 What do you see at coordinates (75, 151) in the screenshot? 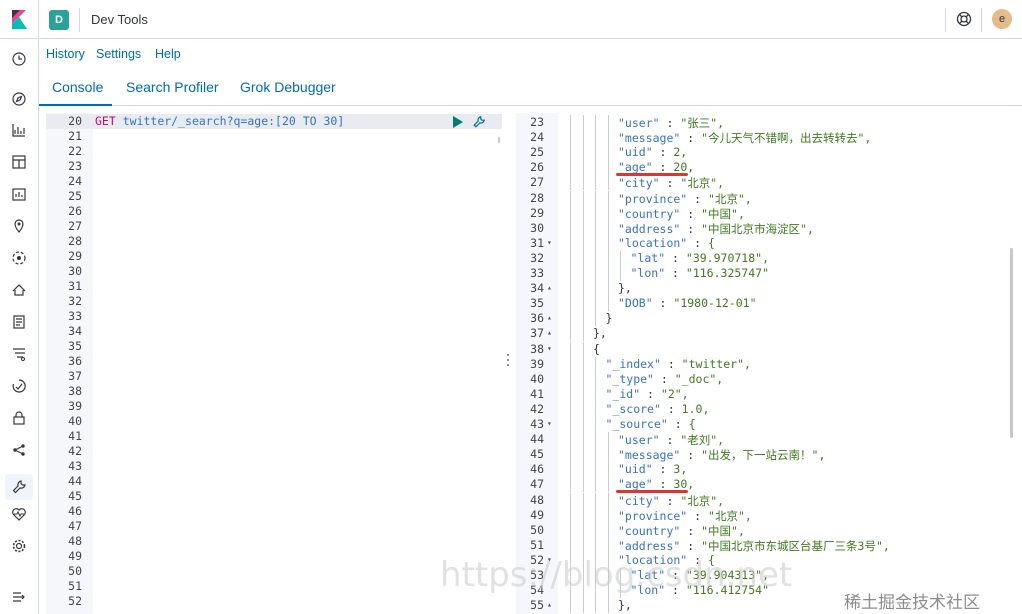
I see `request-line-number: 22` at bounding box center [75, 151].